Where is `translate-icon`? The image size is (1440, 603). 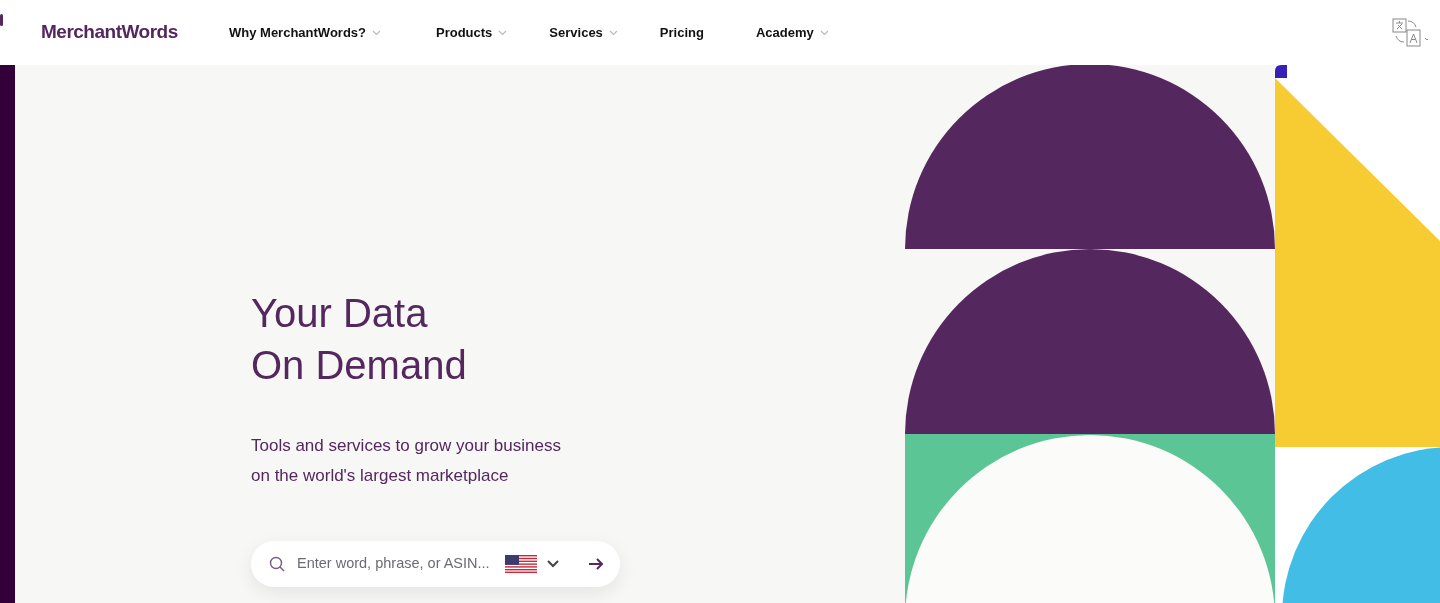
translate-icon is located at coordinates (1410, 32).